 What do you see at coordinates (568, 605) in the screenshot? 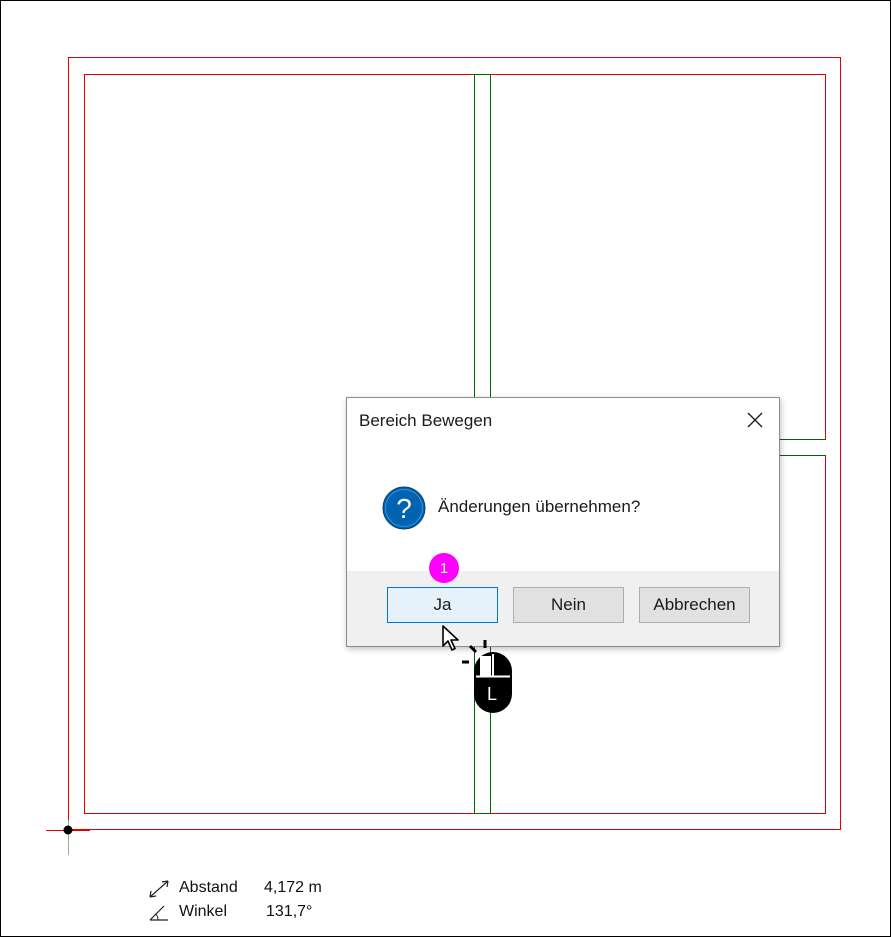
I see `no-button: Nein` at bounding box center [568, 605].